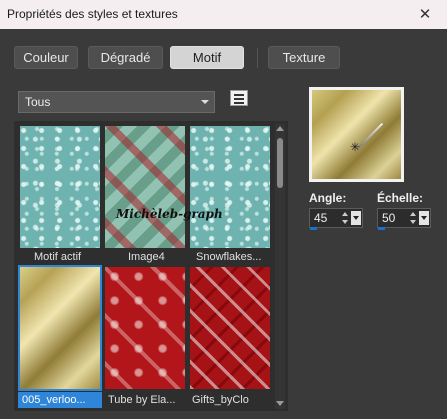  I want to click on chevron-down-icon, so click(205, 102).